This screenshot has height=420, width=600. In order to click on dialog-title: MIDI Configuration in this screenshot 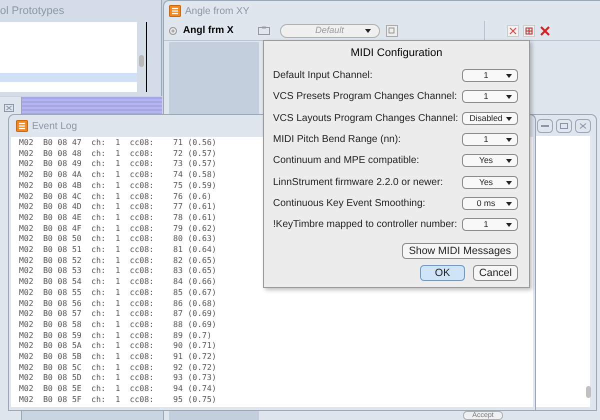, I will do `click(396, 53)`.